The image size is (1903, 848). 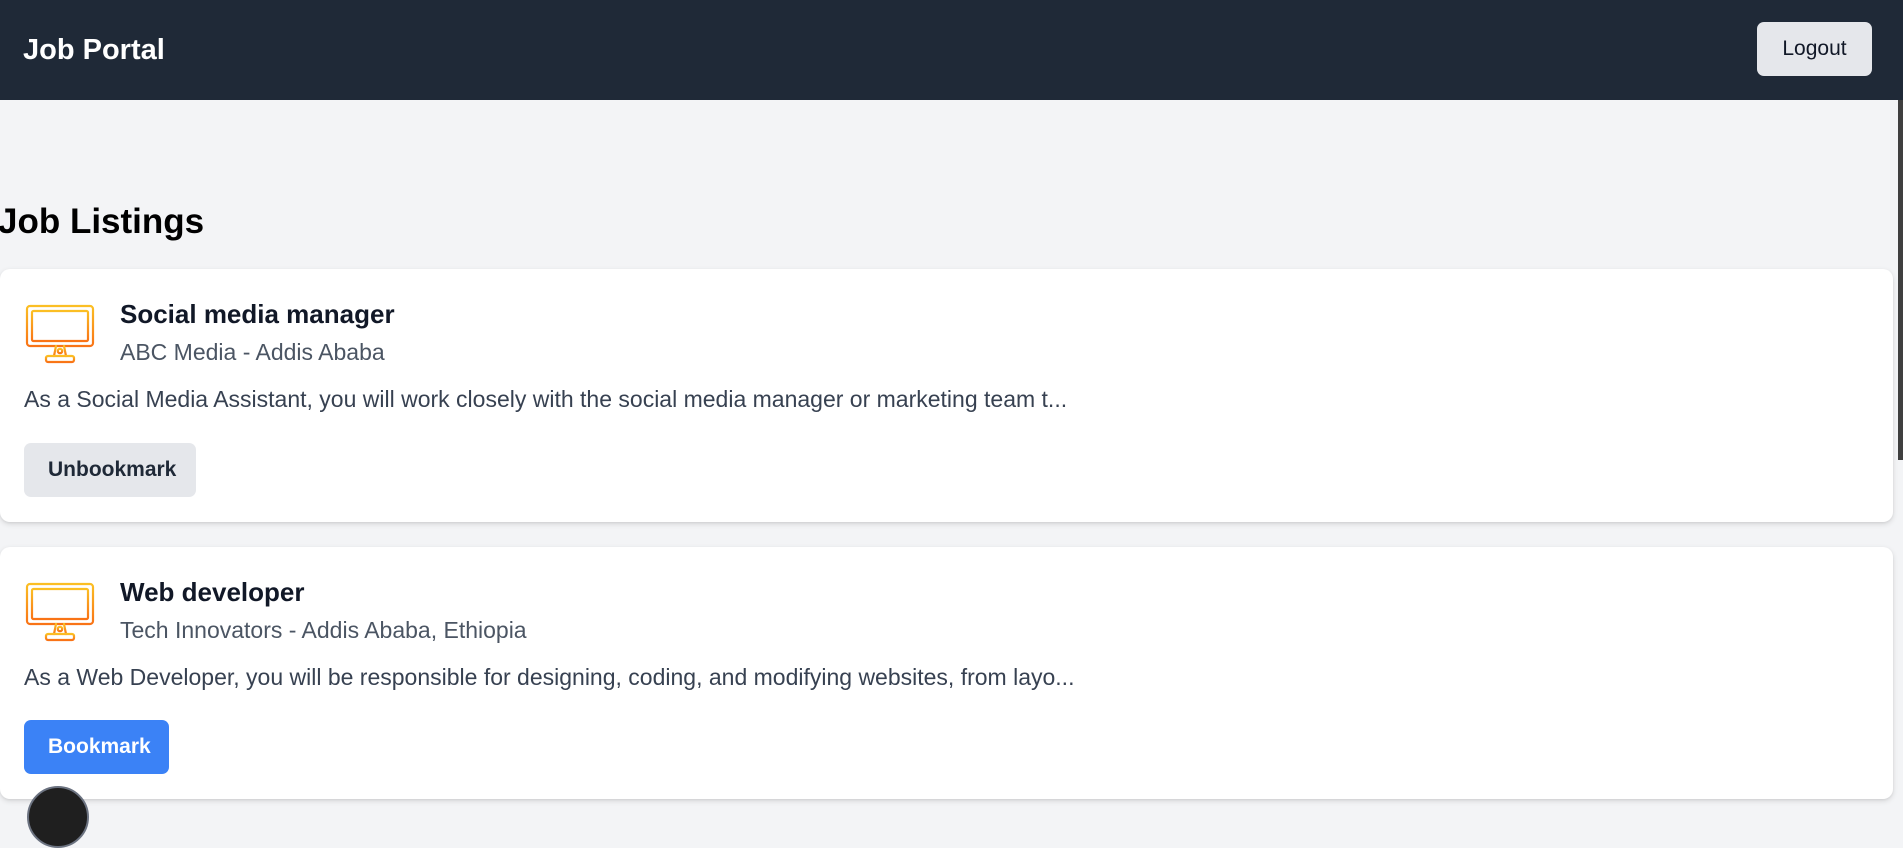 I want to click on brand-title: Job Portal, so click(x=94, y=50).